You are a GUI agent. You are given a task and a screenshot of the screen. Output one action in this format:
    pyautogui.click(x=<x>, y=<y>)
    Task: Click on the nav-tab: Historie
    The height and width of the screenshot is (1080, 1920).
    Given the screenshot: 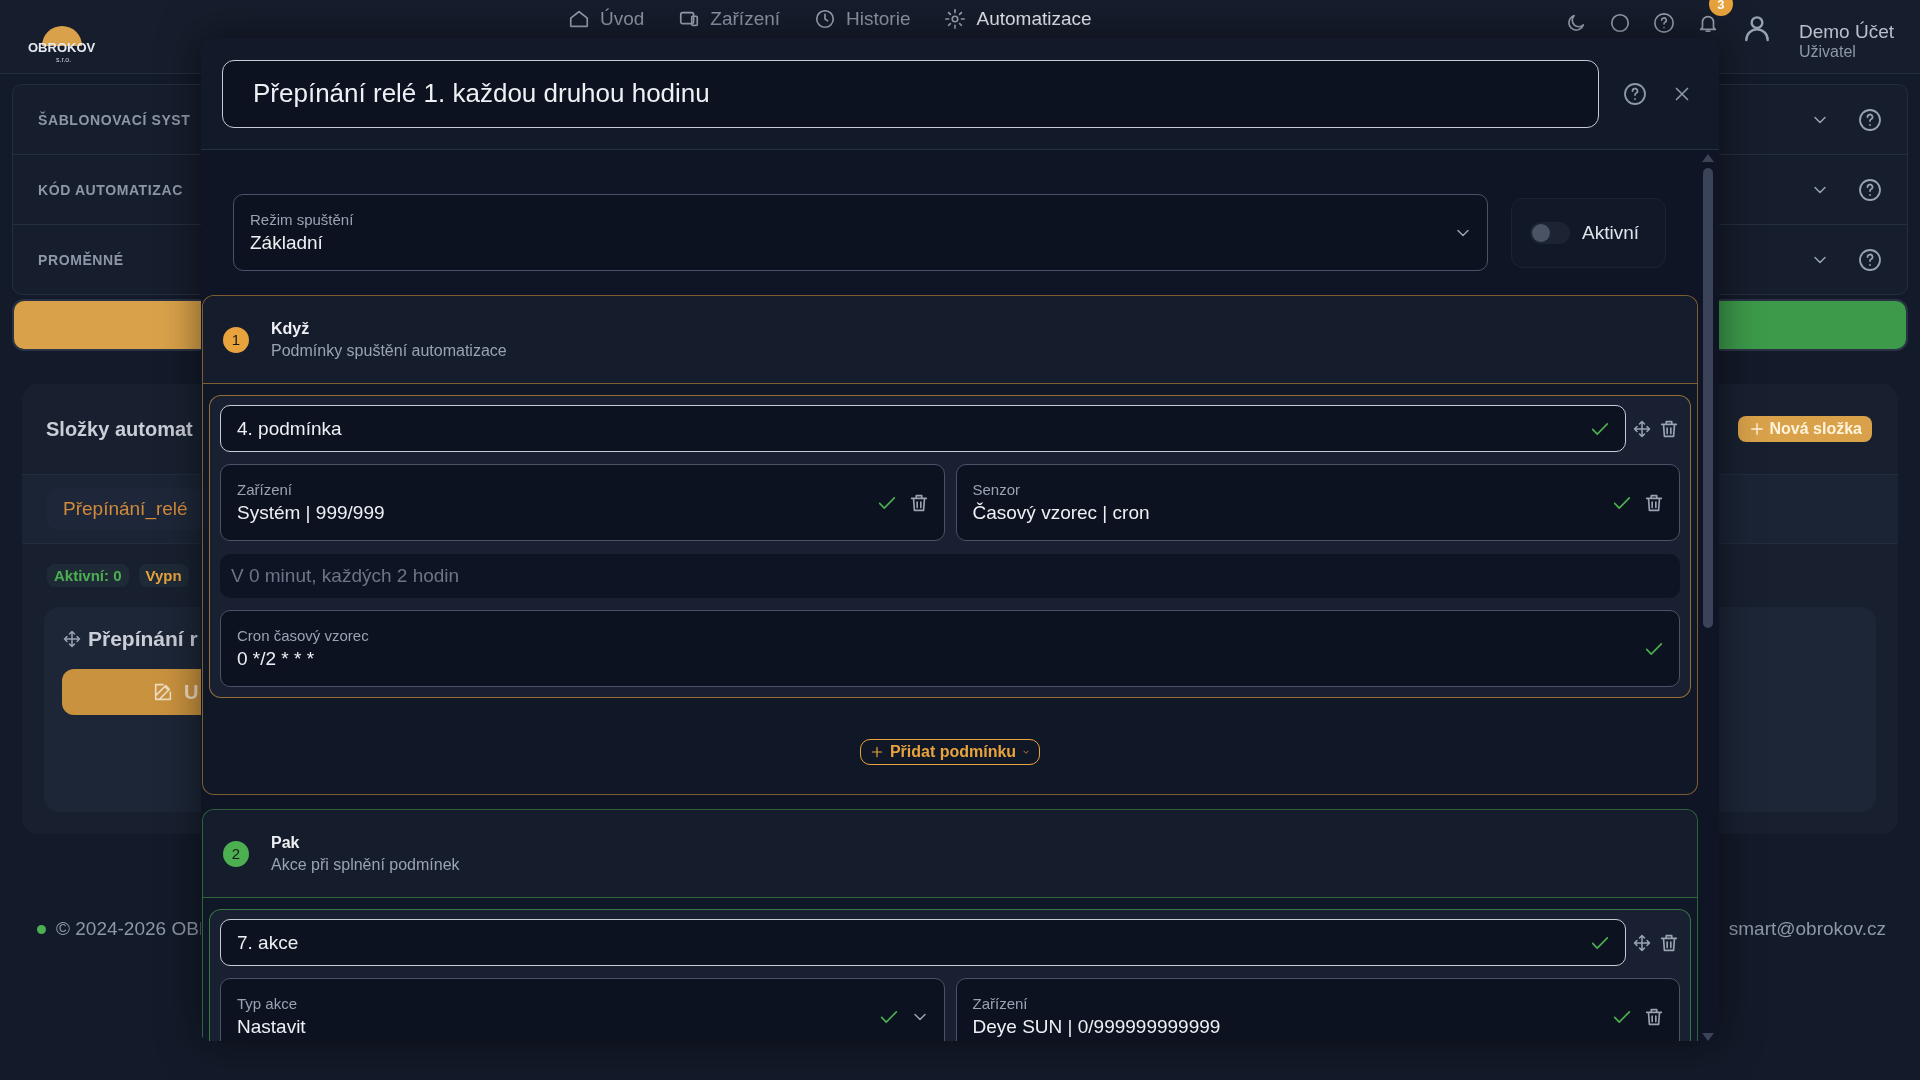 What is the action you would take?
    pyautogui.click(x=862, y=19)
    